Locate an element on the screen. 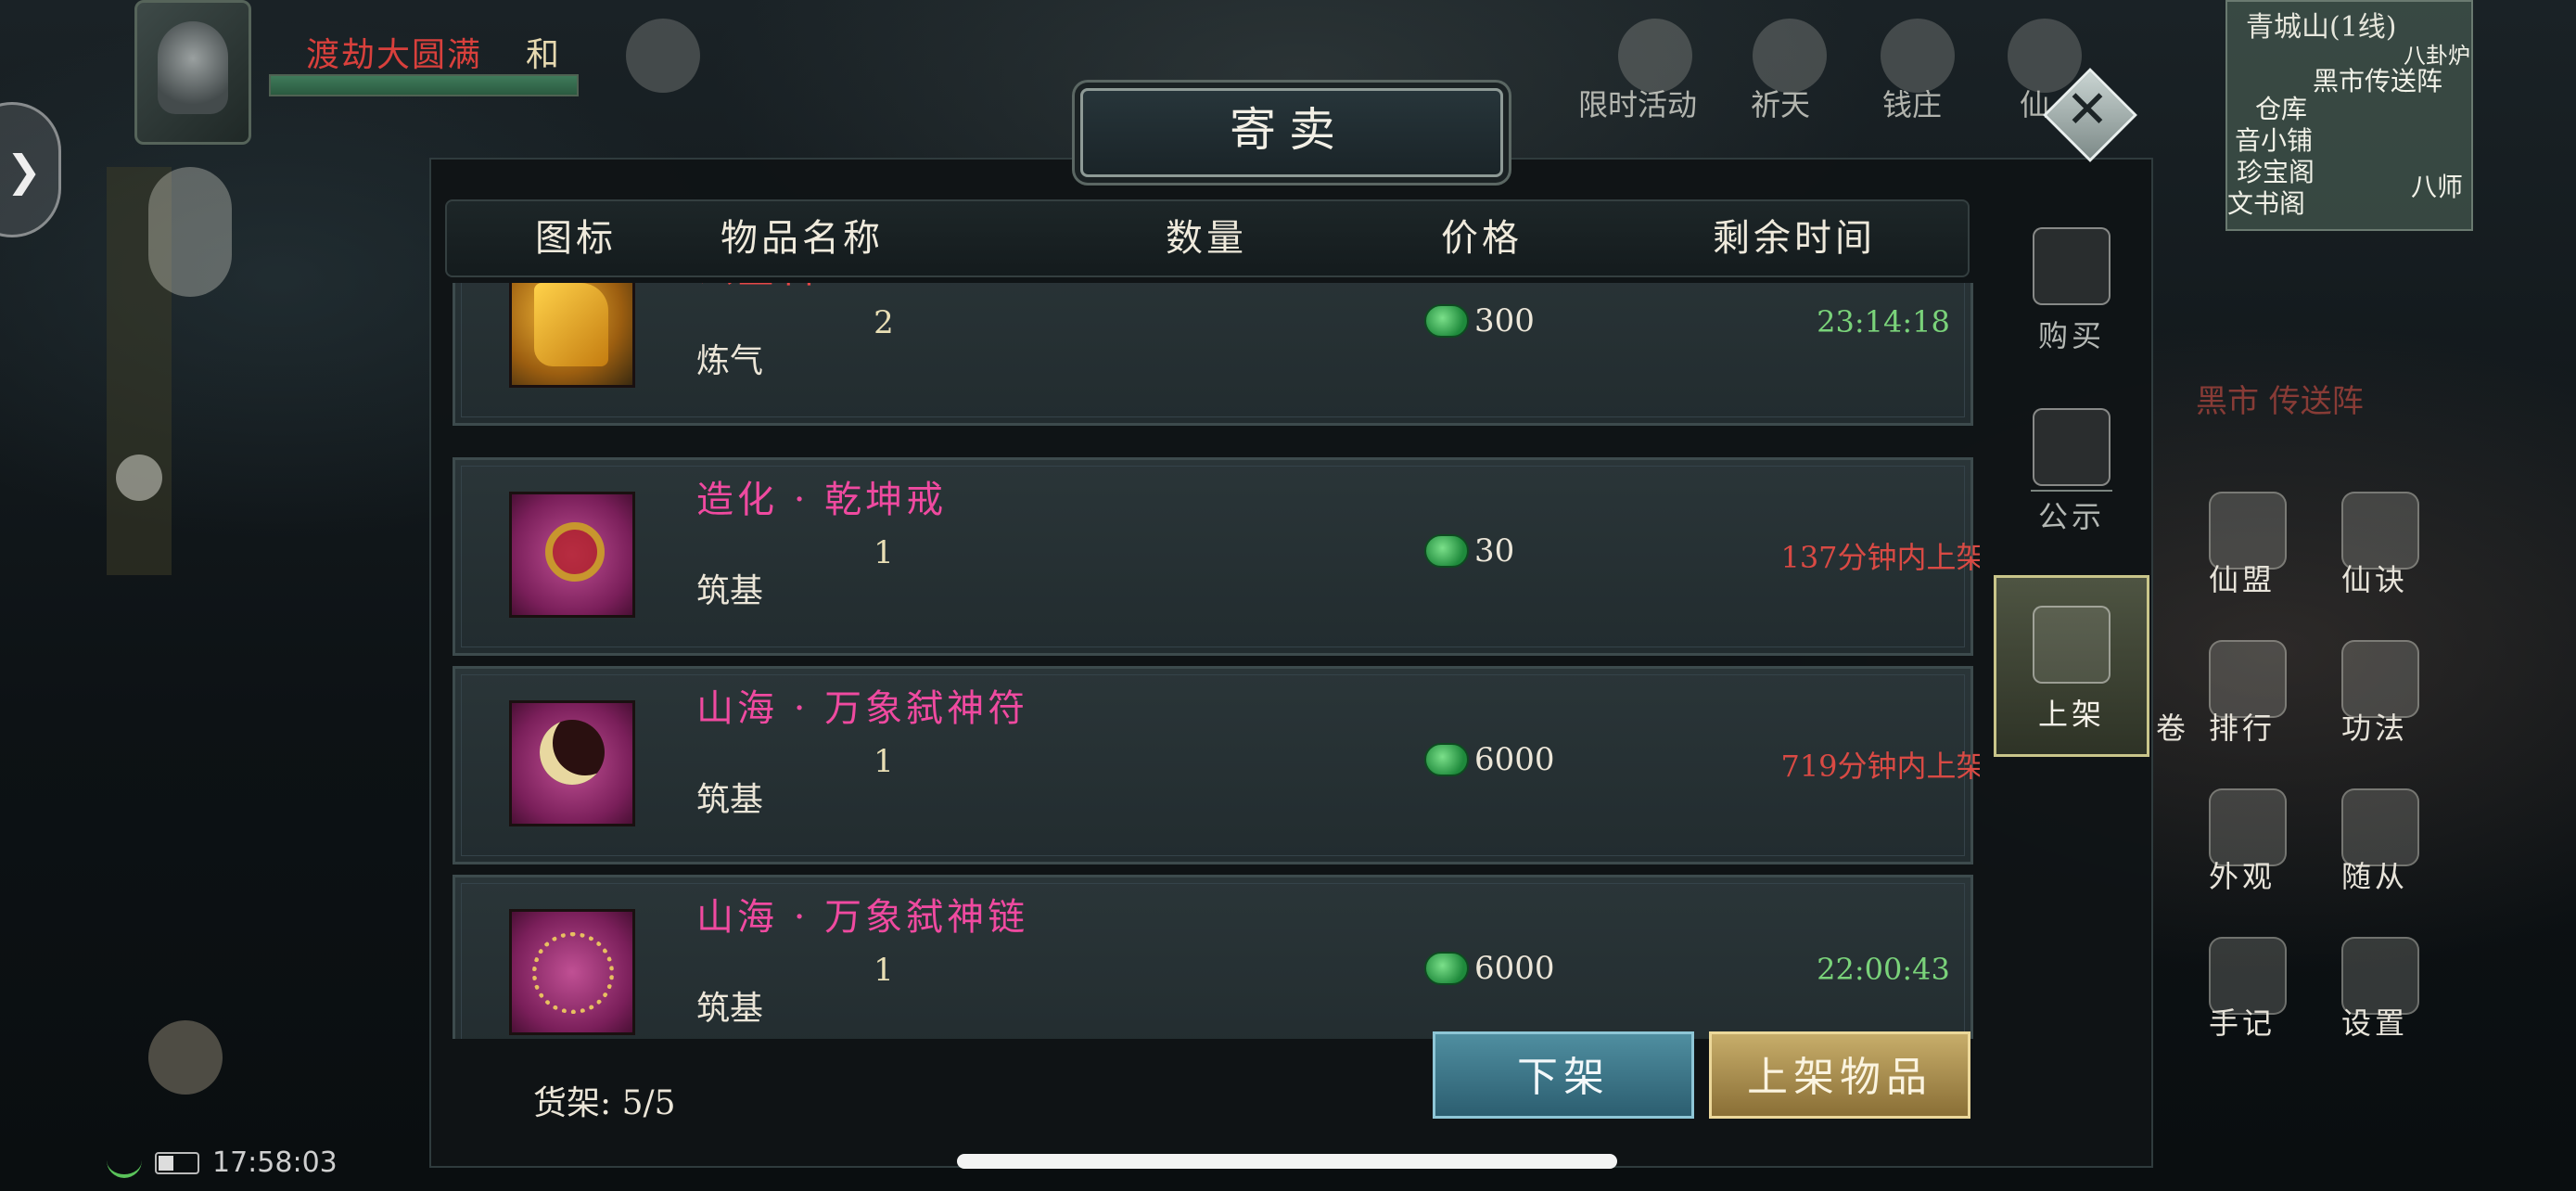 The width and height of the screenshot is (2576, 1191). realm-tag: 和 is located at coordinates (542, 52).